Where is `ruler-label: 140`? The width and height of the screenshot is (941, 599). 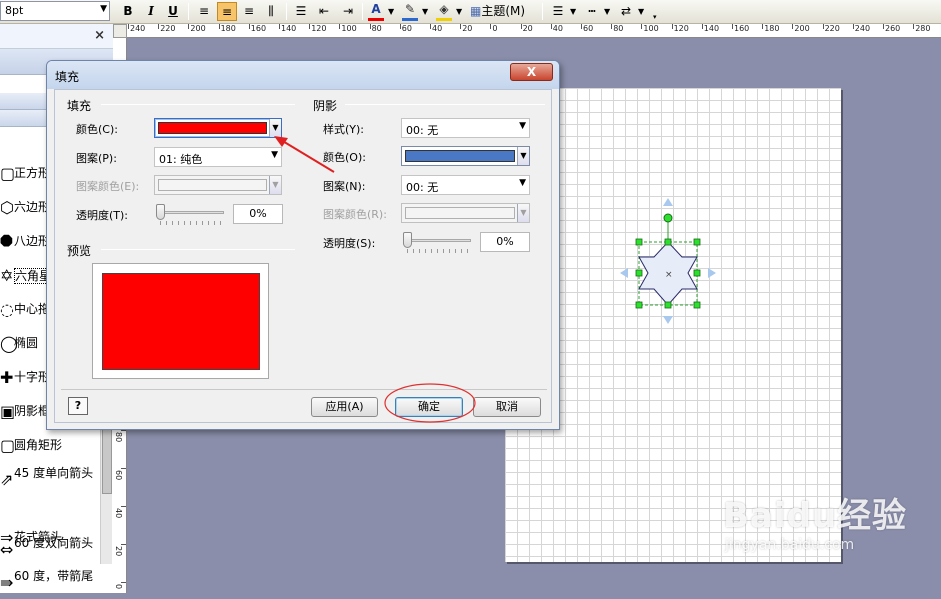 ruler-label: 140 is located at coordinates (711, 28).